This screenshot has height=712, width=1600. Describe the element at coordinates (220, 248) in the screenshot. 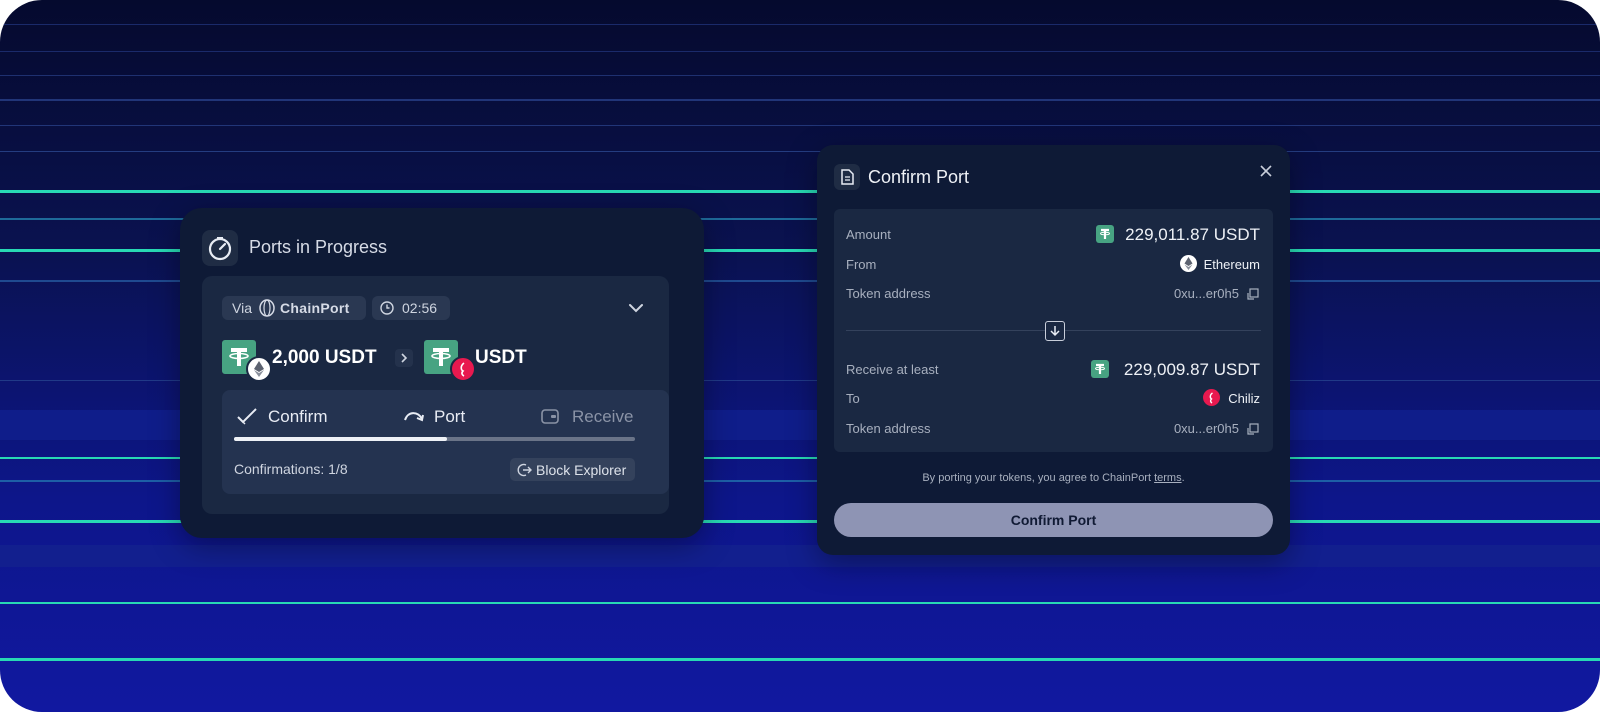

I see `timer-icon` at that location.